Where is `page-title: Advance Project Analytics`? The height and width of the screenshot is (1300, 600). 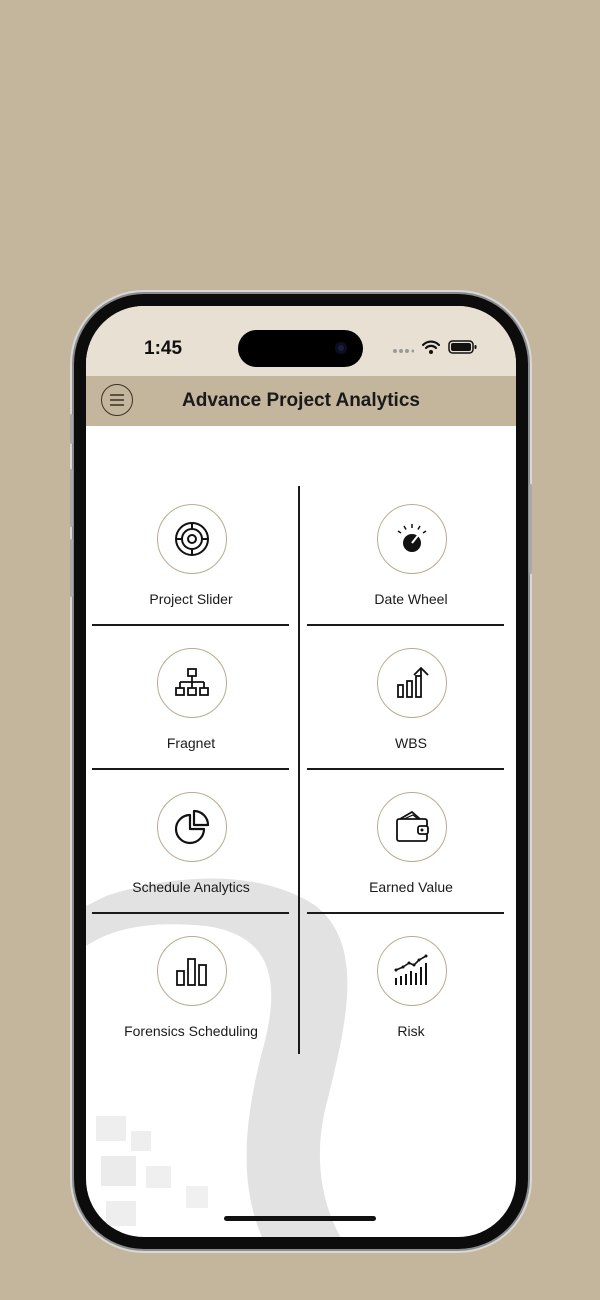
page-title: Advance Project Analytics is located at coordinates (301, 400).